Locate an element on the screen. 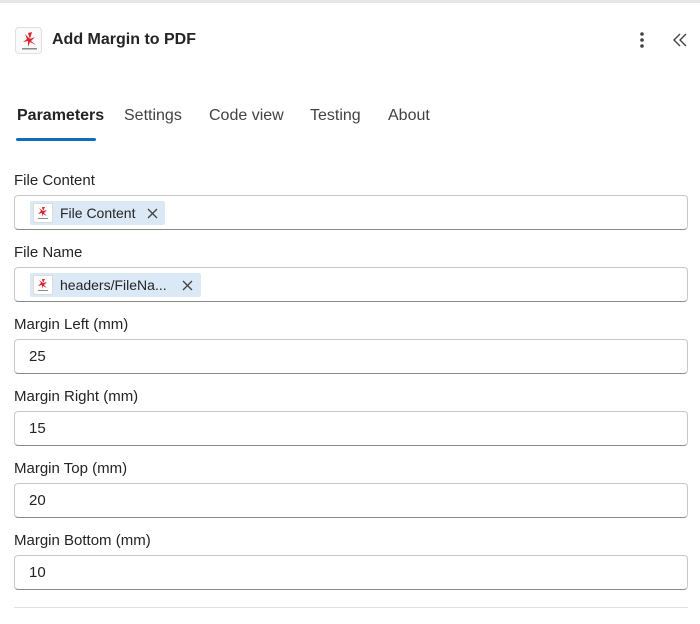 The height and width of the screenshot is (624, 700). more-options-button is located at coordinates (642, 40).